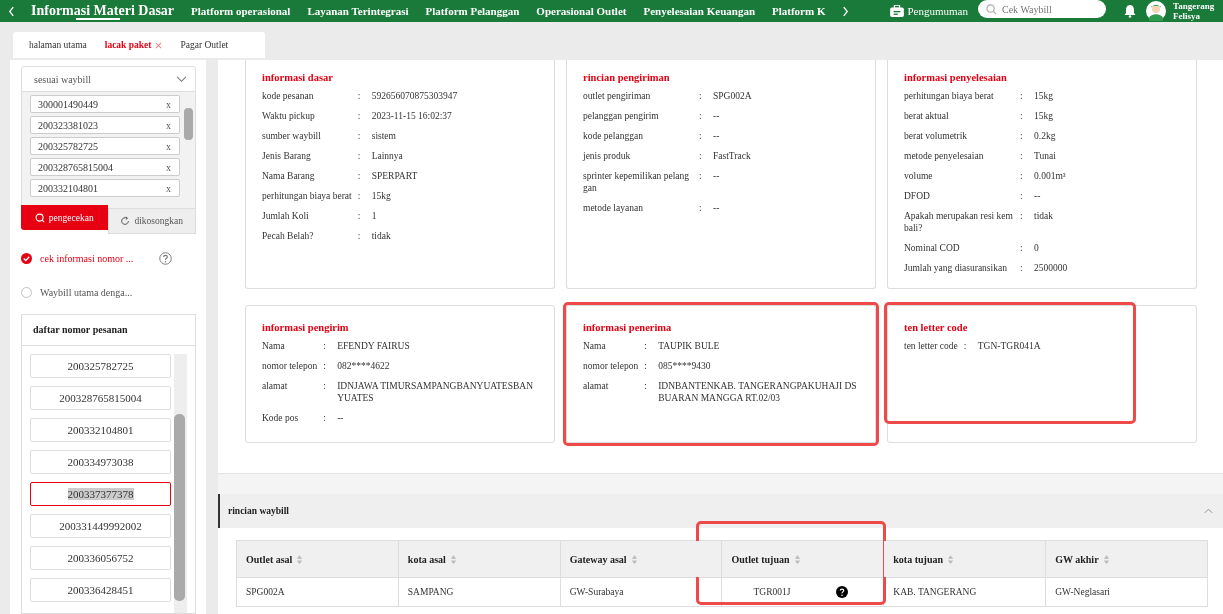 This screenshot has height=614, width=1223. Describe the element at coordinates (732, 156) in the screenshot. I see `field-value: FastTrack` at that location.